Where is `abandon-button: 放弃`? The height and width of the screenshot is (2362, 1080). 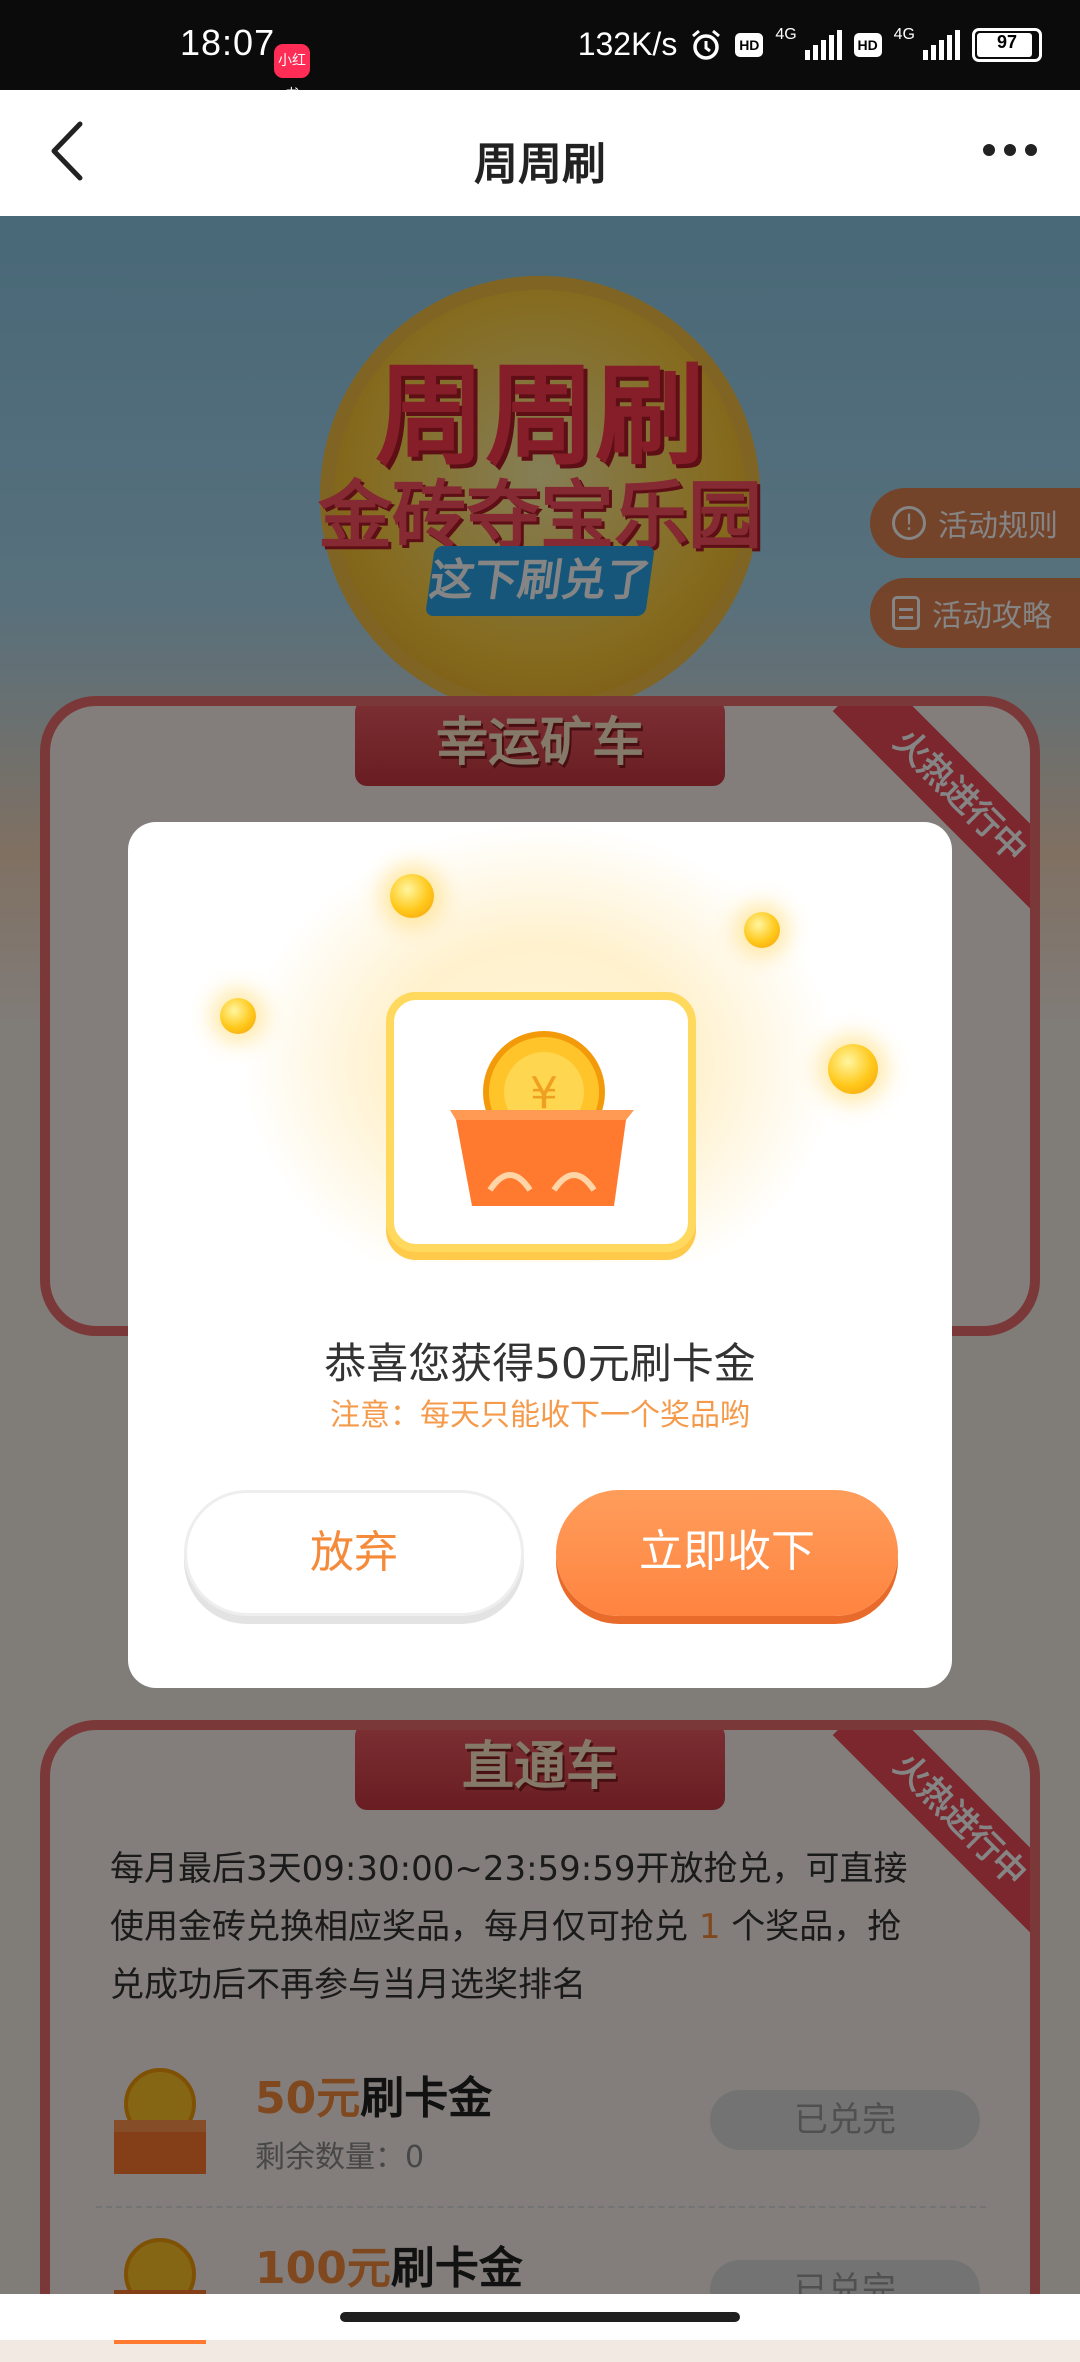 abandon-button: 放弃 is located at coordinates (354, 1553).